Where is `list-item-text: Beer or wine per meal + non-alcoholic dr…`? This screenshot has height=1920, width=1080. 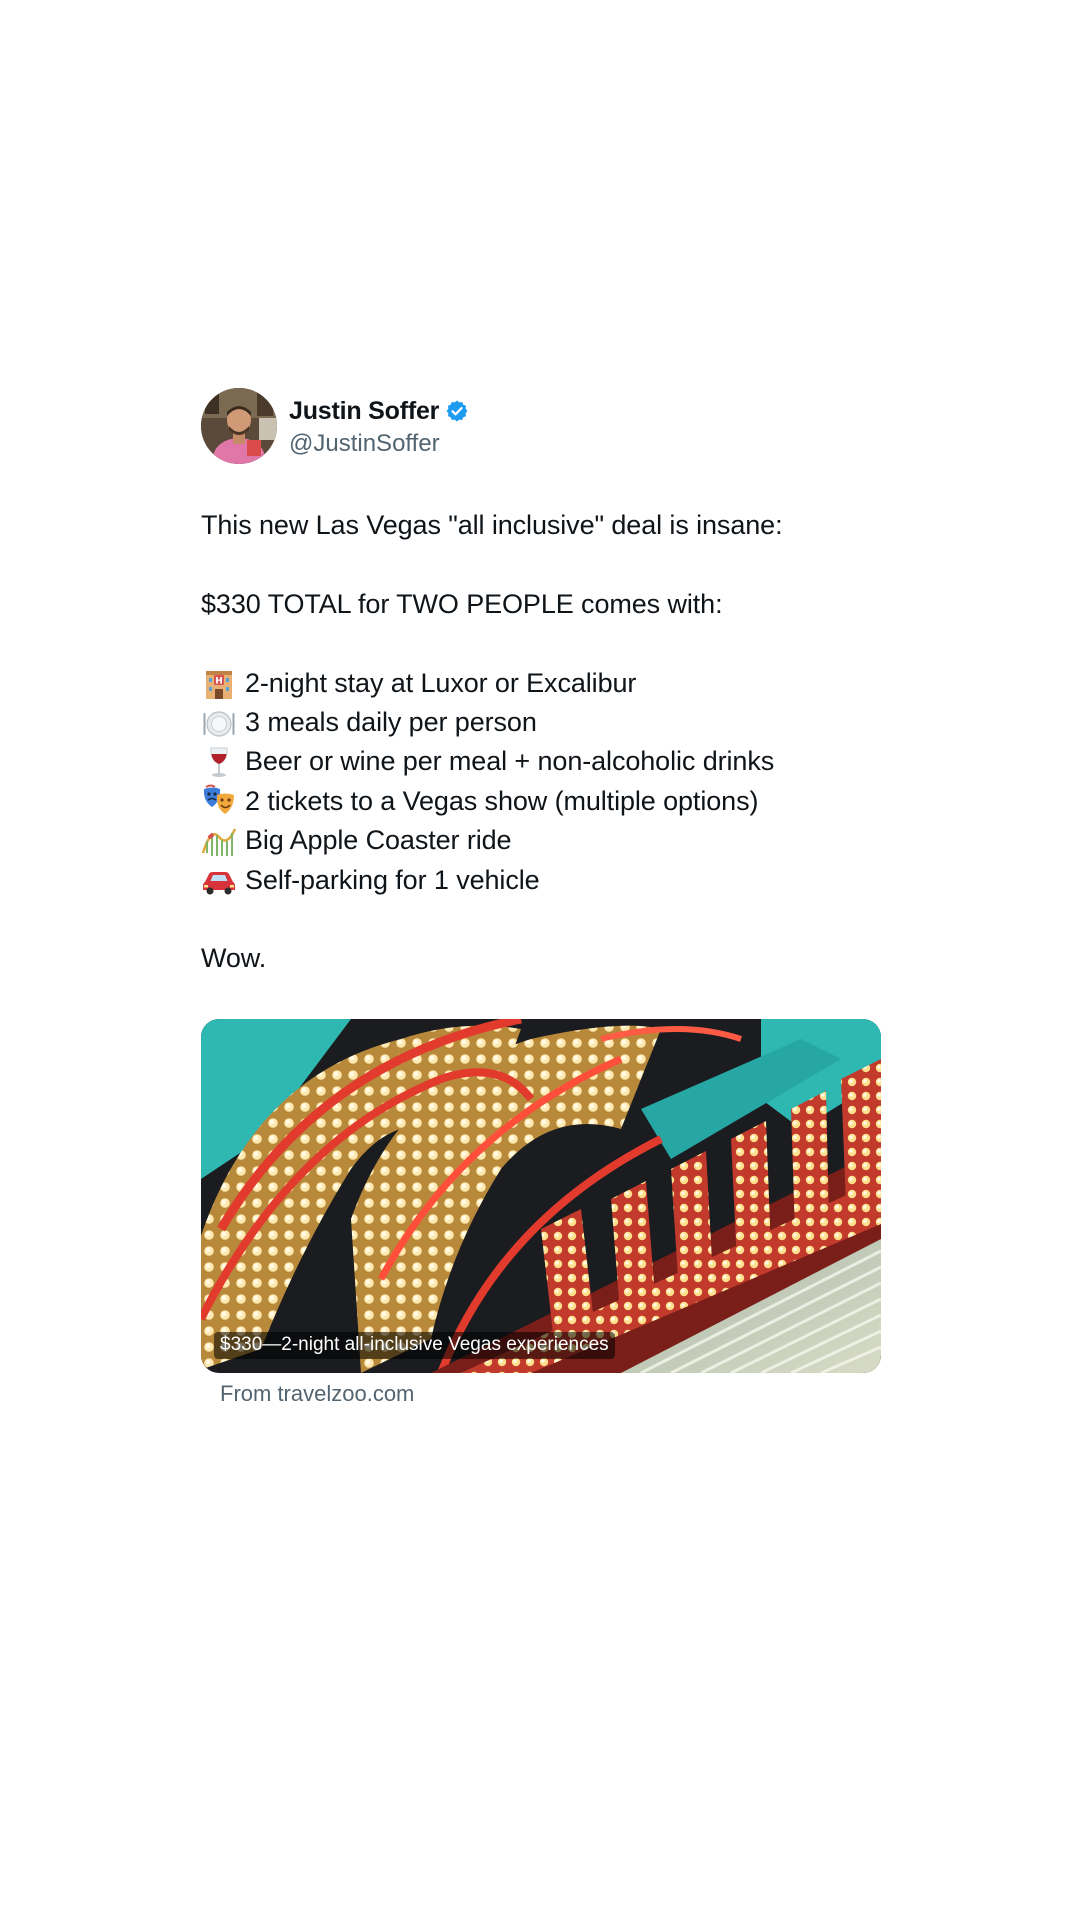
list-item-text: Beer or wine per meal + non-alcoholic dr… is located at coordinates (510, 761).